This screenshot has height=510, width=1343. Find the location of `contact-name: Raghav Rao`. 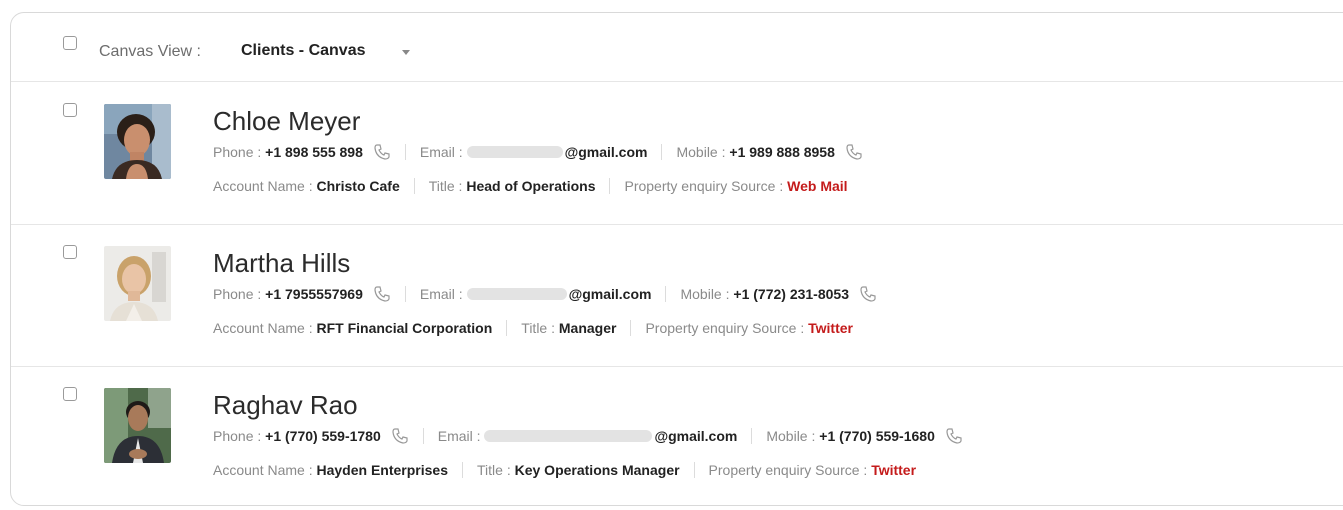

contact-name: Raghav Rao is located at coordinates (285, 405).